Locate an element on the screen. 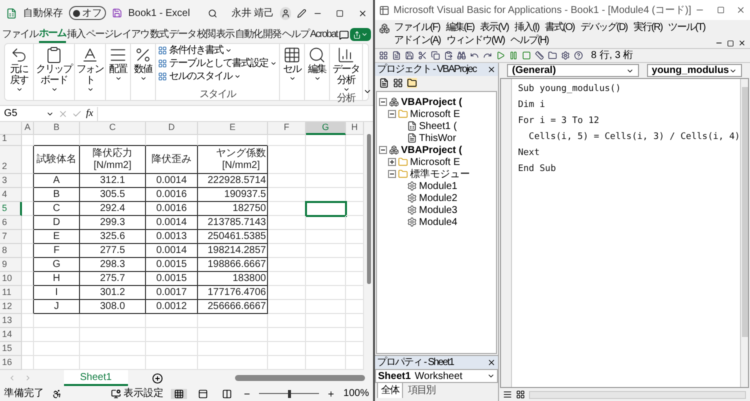 Image resolution: width=750 pixels, height=401 pixels. tree-item: ThisWor is located at coordinates (437, 138).